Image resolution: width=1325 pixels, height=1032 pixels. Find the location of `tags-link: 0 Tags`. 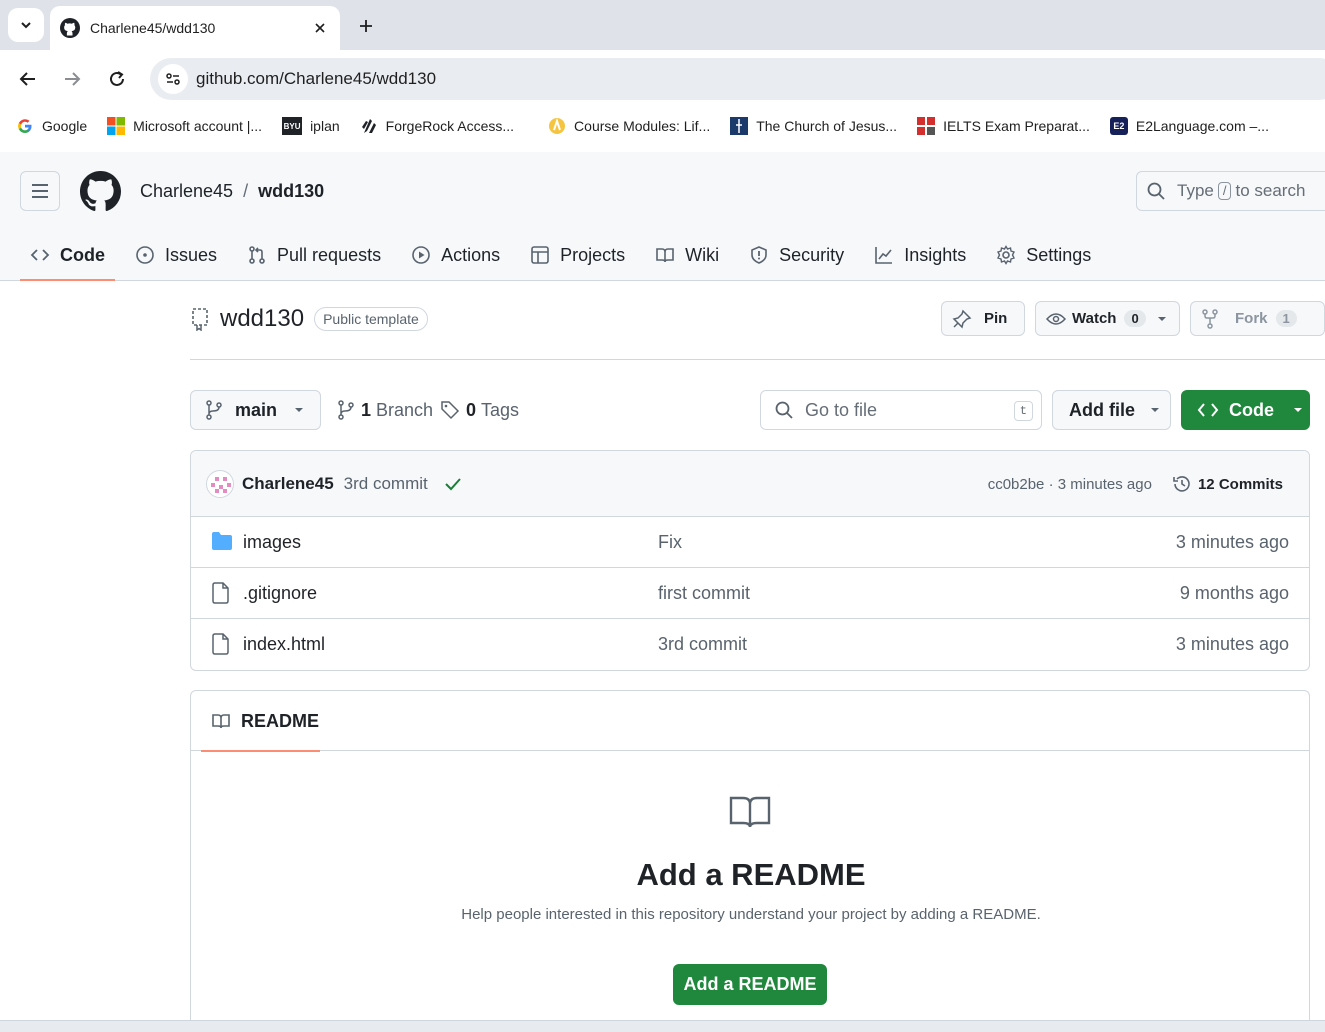

tags-link: 0 Tags is located at coordinates (479, 410).